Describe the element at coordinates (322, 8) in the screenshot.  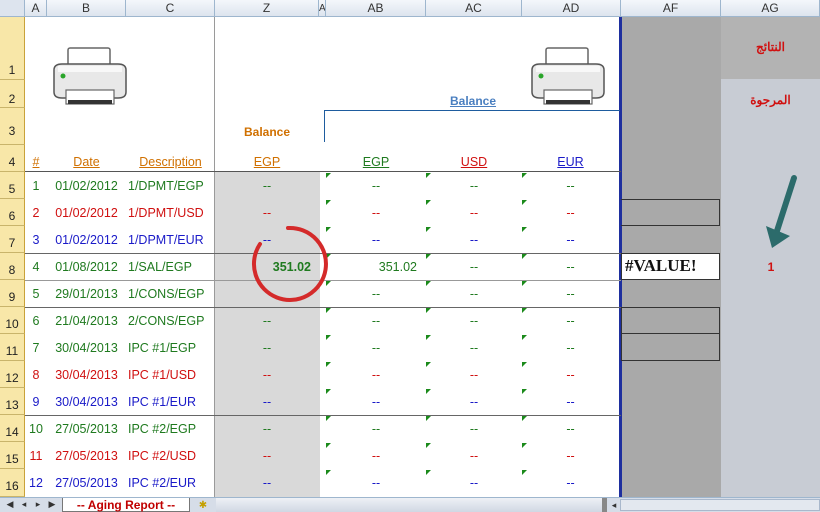
I see `column-header-aa: A` at that location.